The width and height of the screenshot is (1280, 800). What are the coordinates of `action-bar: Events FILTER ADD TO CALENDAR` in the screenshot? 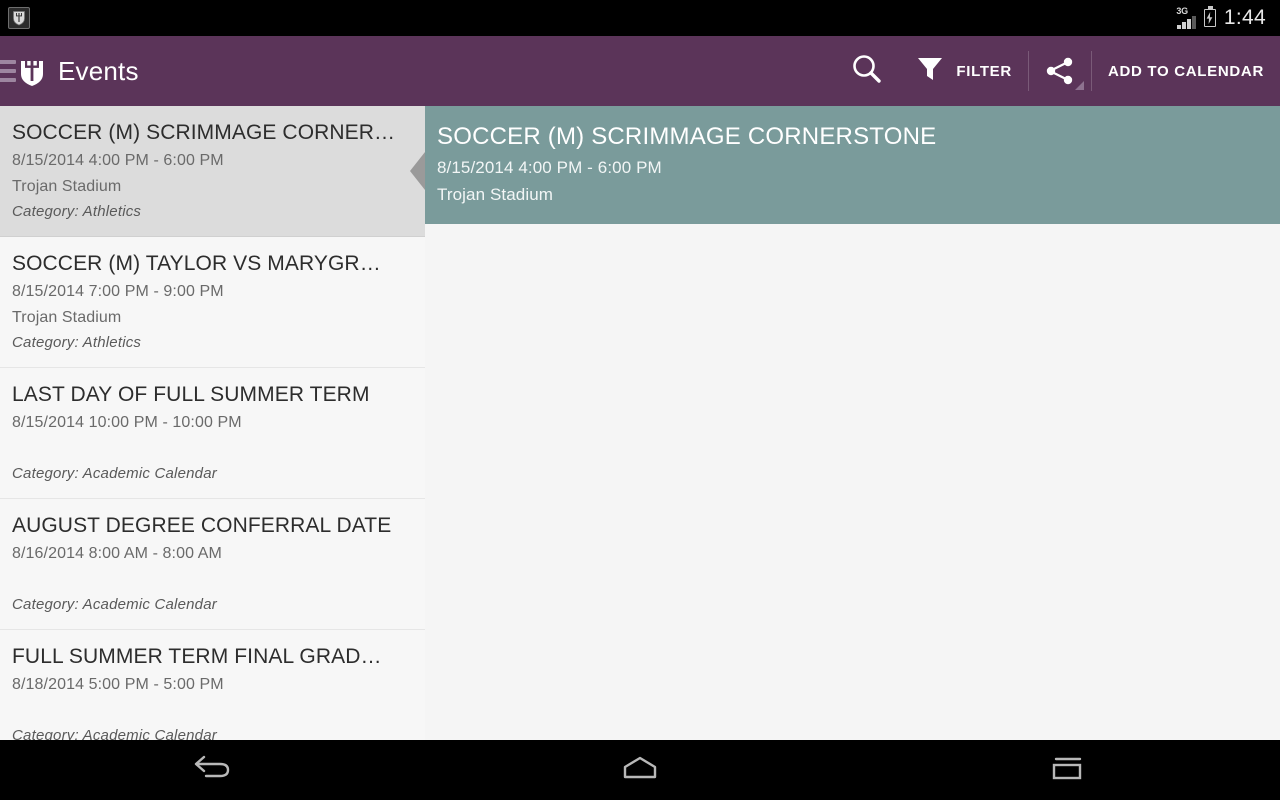 It's located at (640, 71).